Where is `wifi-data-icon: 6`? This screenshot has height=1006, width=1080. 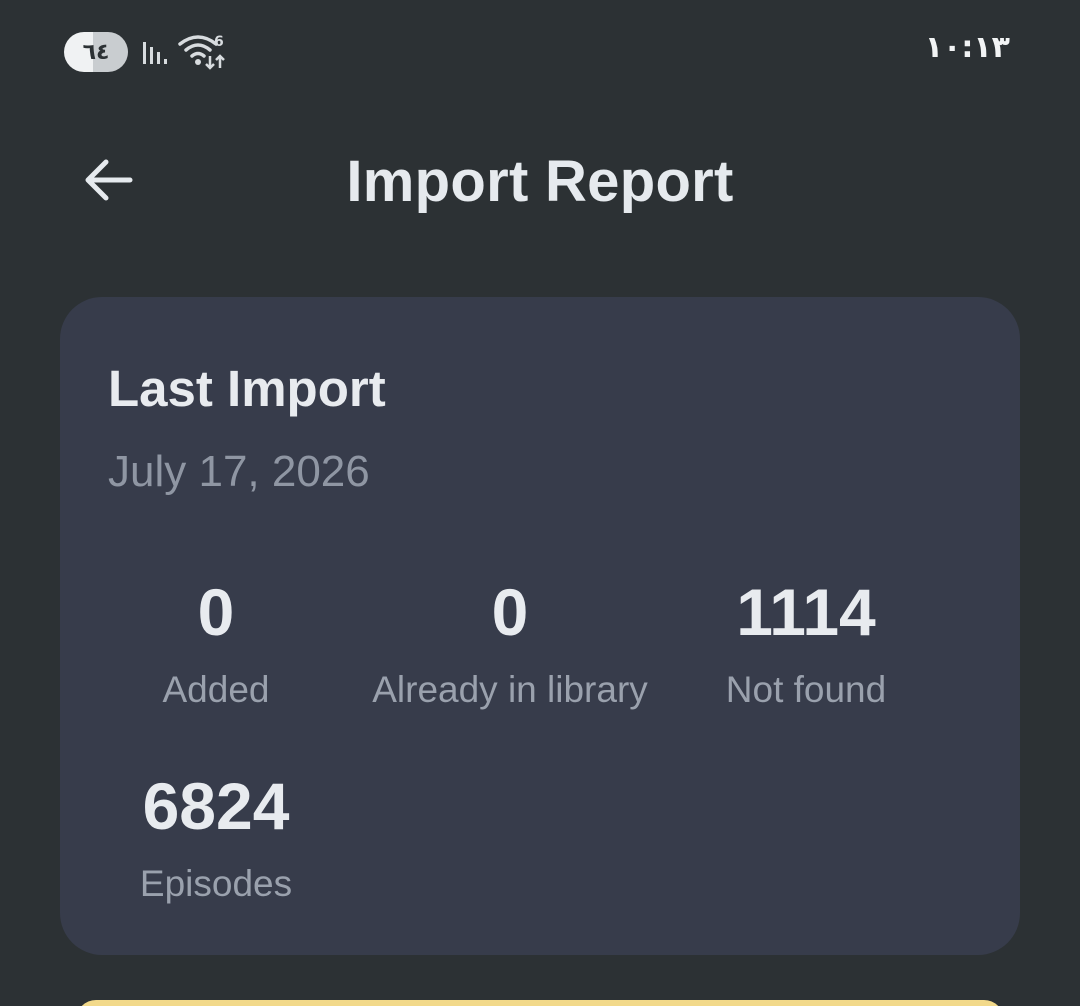
wifi-data-icon: 6 is located at coordinates (201, 52).